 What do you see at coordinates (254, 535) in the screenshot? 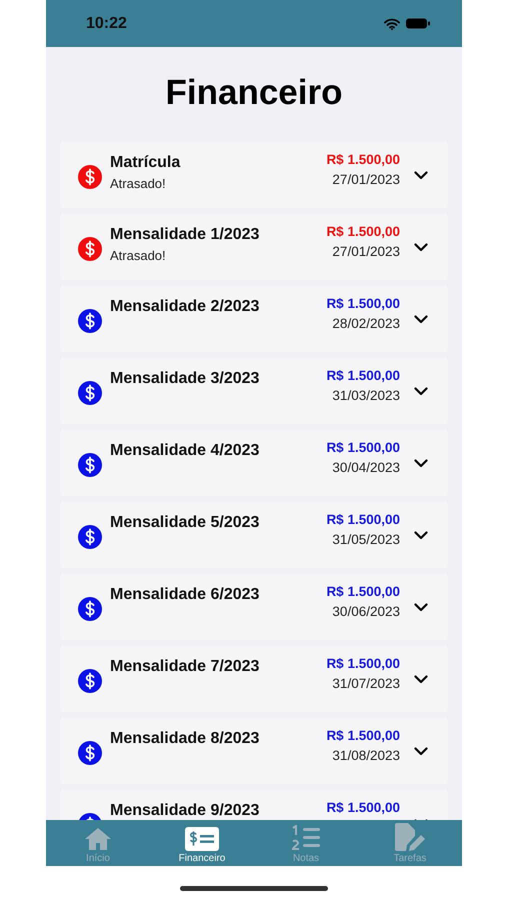
I see `payment-card: Mensalidade 5/2023 R$ 1.500,00 31/05/2023` at bounding box center [254, 535].